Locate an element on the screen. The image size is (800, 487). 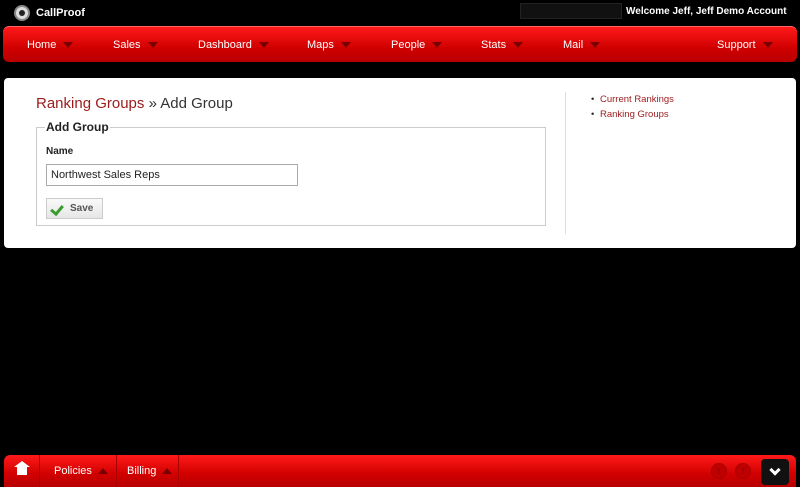
twitter-icon: t is located at coordinates (719, 471).